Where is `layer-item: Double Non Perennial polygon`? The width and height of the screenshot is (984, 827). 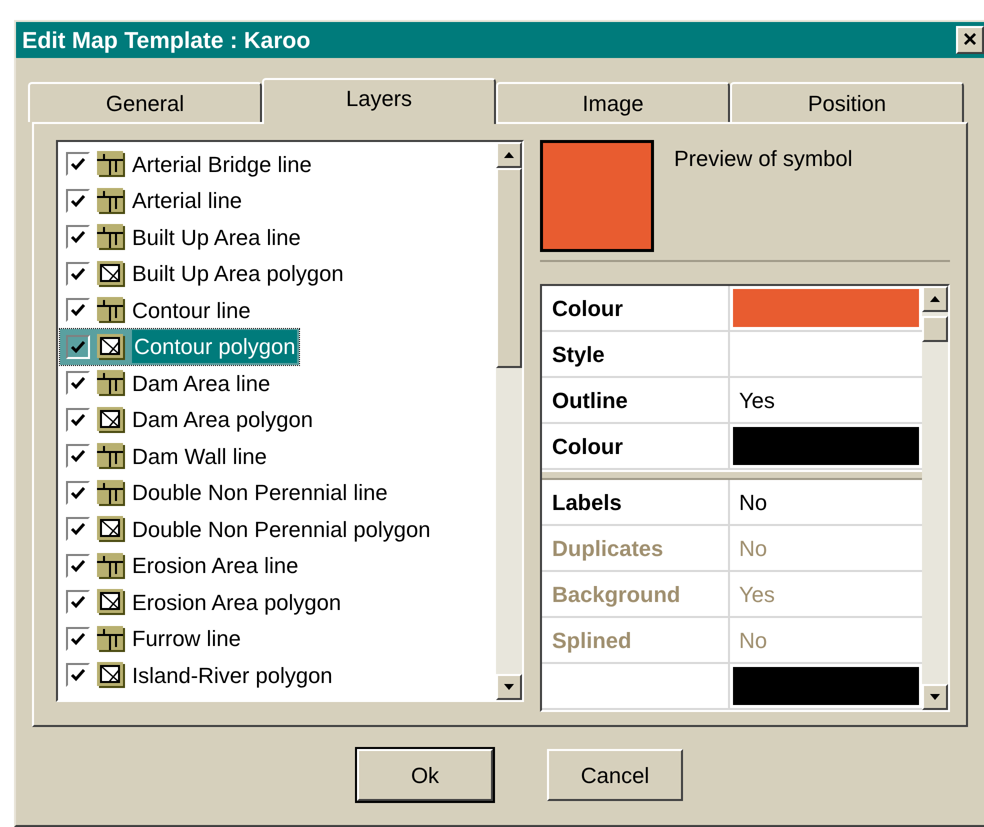 layer-item: Double Non Perennial polygon is located at coordinates (246, 529).